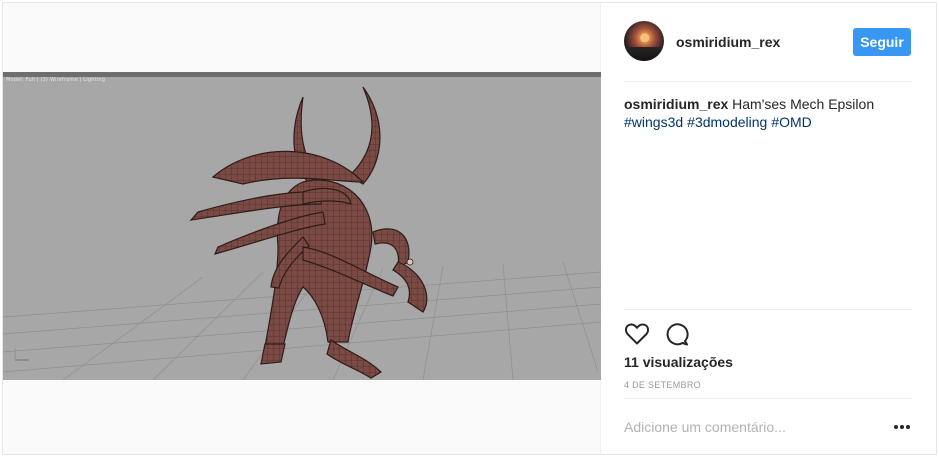  I want to click on speech-bubble-icon, so click(677, 334).